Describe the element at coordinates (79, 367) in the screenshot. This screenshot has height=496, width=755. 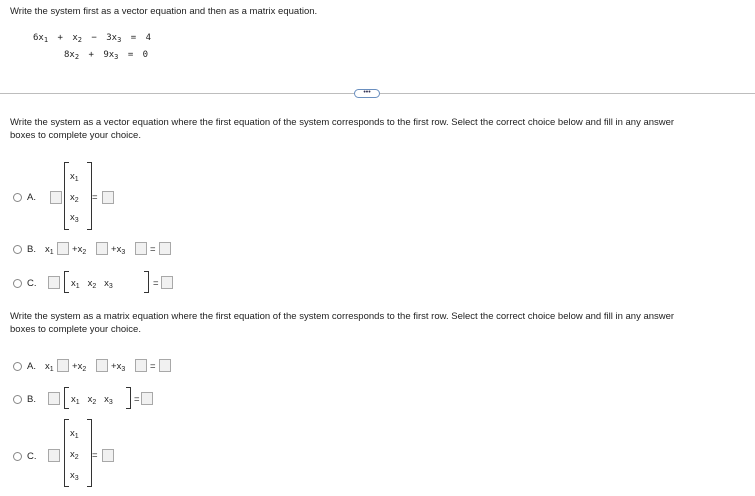
I see `part2-a-plus-x2: +x2` at that location.